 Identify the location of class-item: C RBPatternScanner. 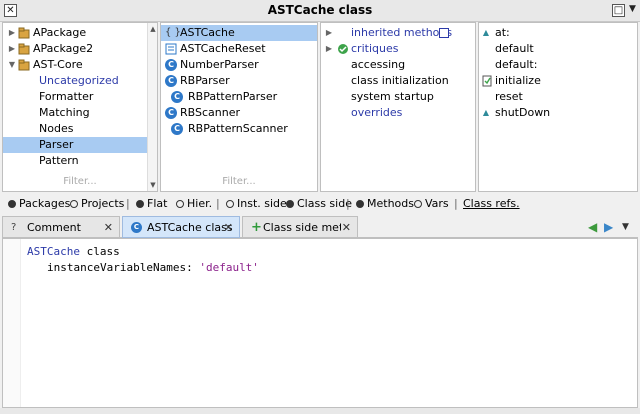
(239, 129).